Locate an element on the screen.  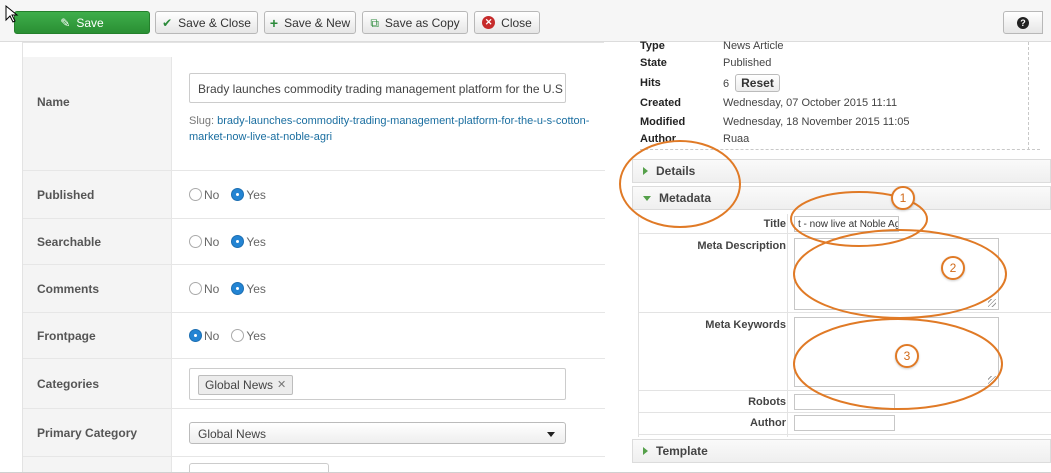
radio-yes is located at coordinates (238, 335).